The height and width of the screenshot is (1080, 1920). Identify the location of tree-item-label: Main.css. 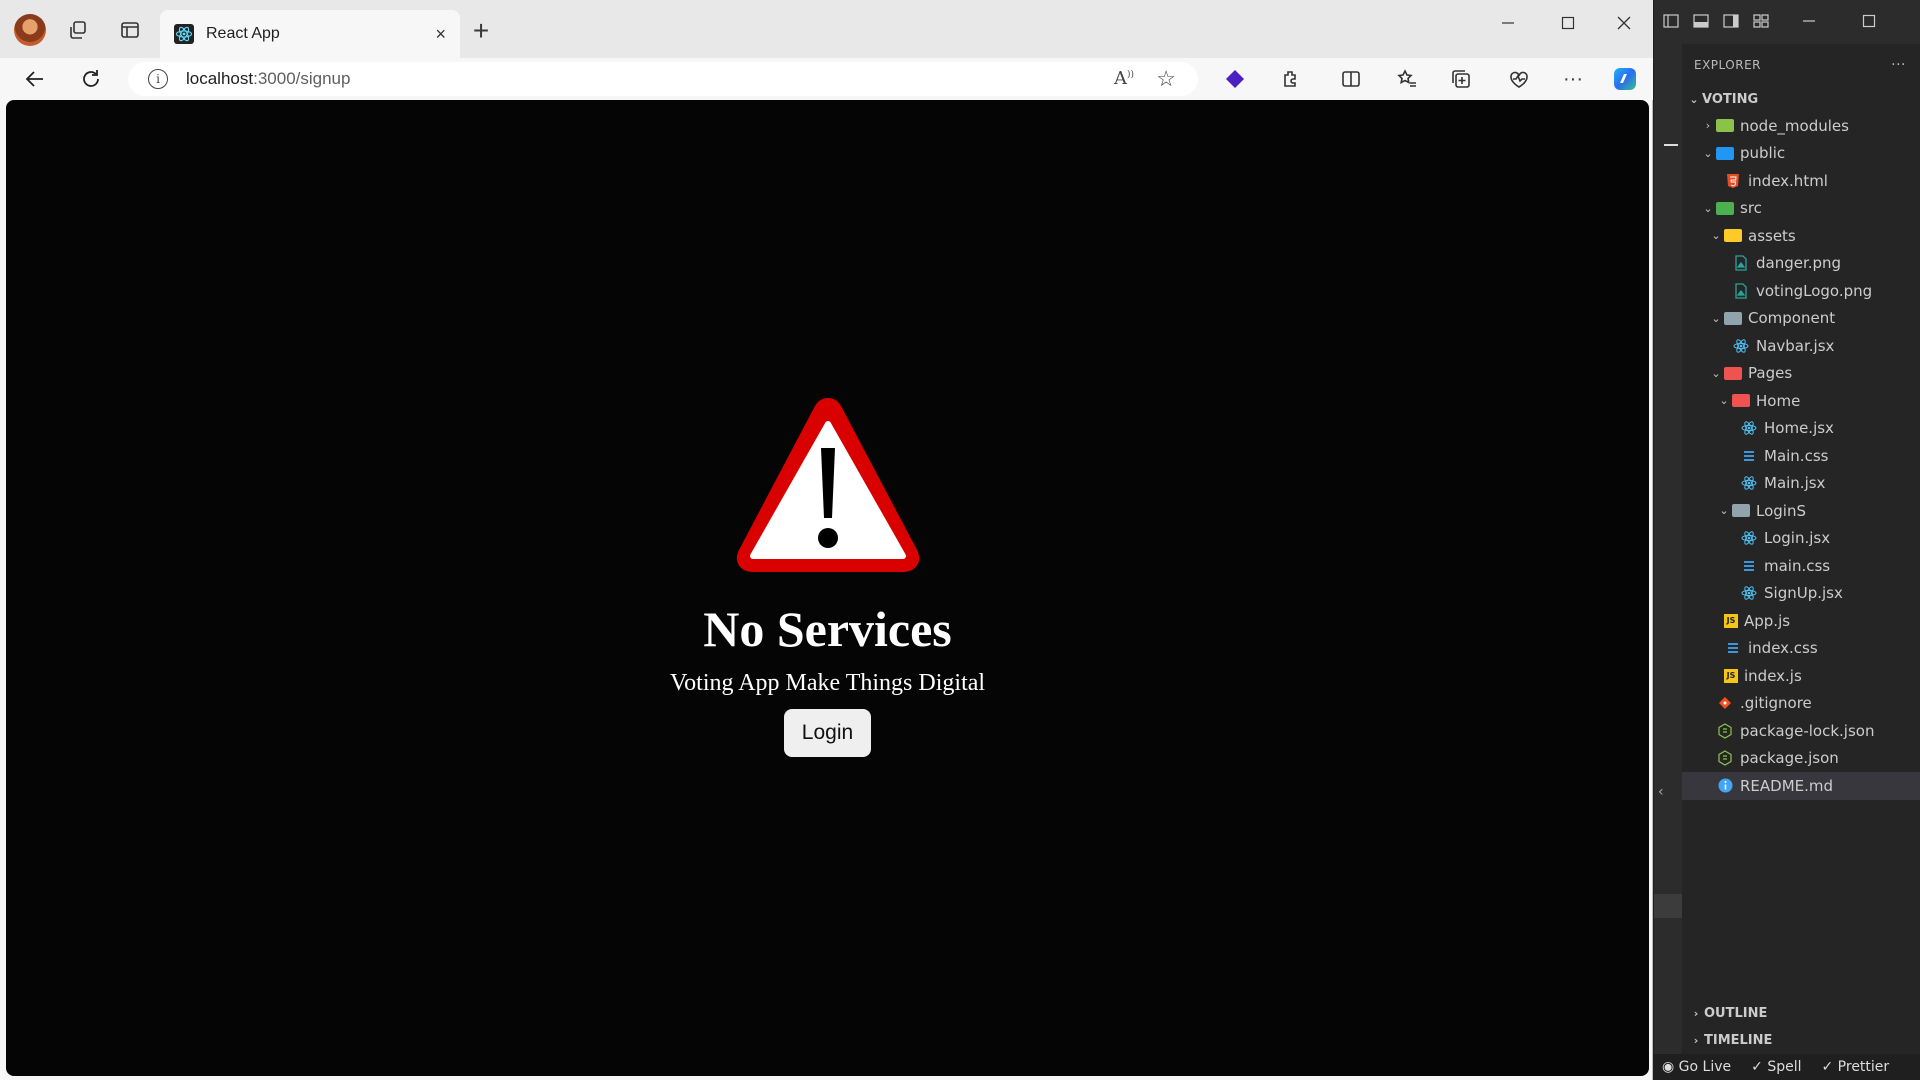
(1796, 455).